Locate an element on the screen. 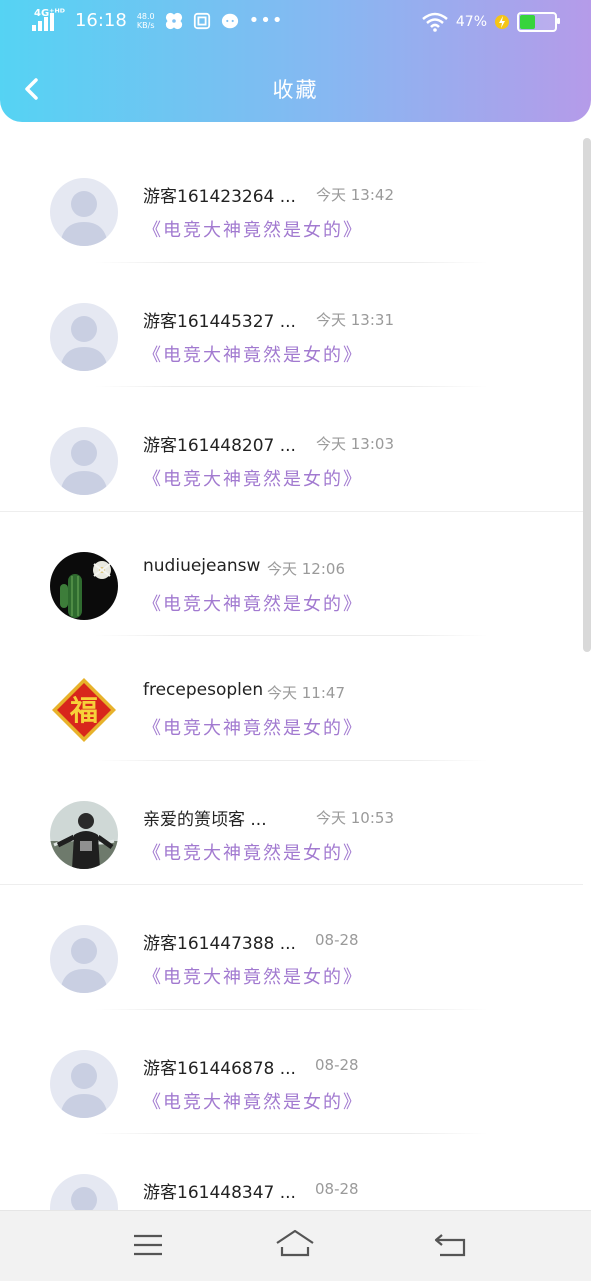 This screenshot has height=1281, width=591. network-speed: 48.0 KB/s is located at coordinates (146, 21).